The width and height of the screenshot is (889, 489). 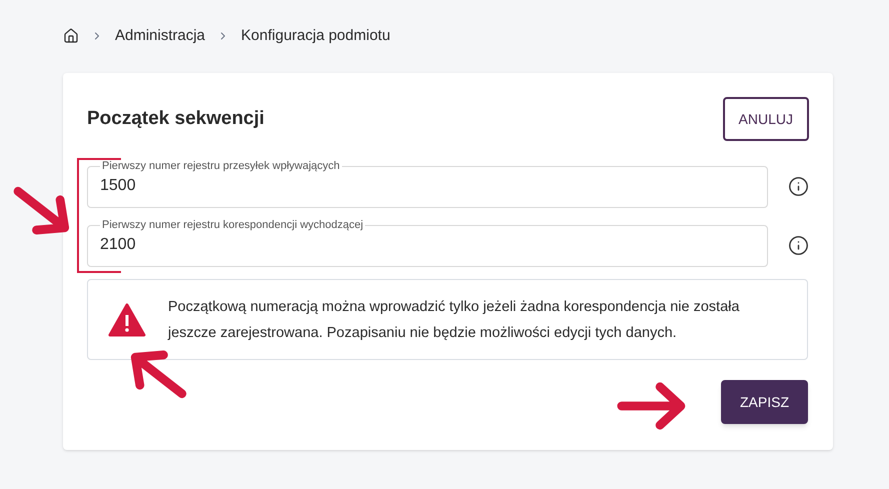 What do you see at coordinates (127, 319) in the screenshot?
I see `warning-icon` at bounding box center [127, 319].